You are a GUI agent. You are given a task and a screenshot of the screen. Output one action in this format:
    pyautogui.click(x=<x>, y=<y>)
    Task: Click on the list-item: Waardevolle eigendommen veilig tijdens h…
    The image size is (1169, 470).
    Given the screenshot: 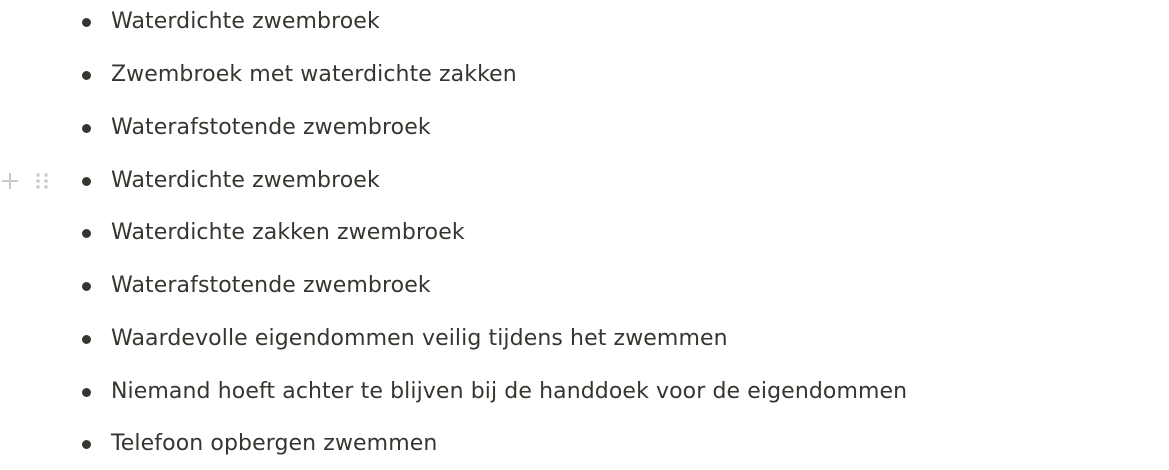 What is the action you would take?
    pyautogui.click(x=584, y=339)
    